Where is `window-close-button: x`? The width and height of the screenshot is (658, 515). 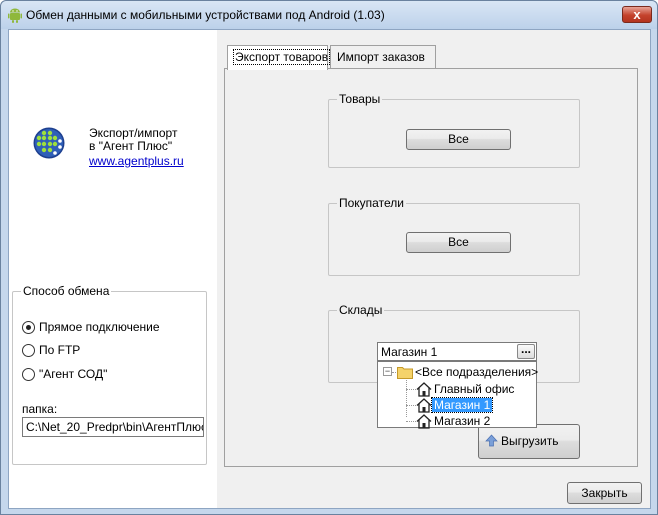 window-close-button: x is located at coordinates (637, 14).